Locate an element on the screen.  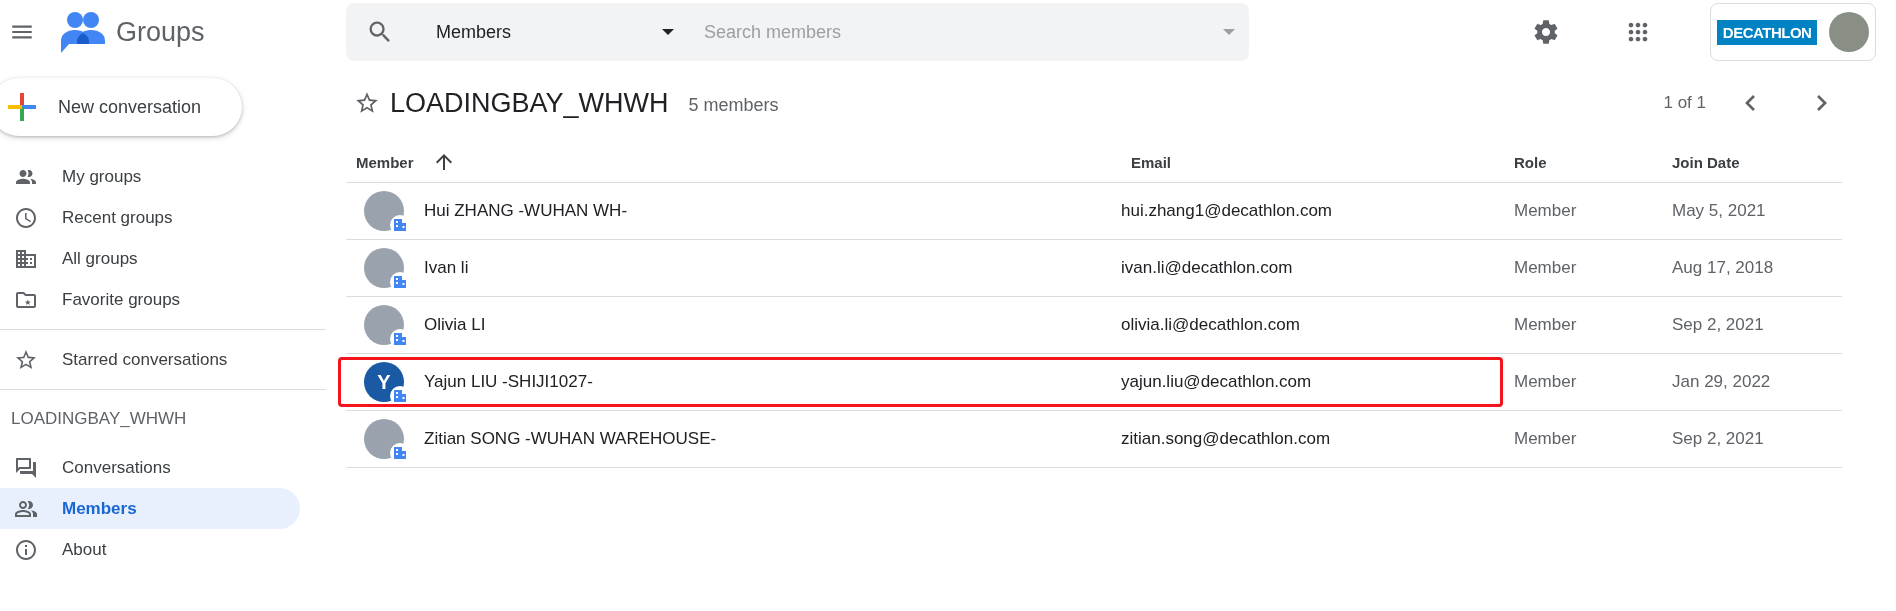
star-icon is located at coordinates (367, 103).